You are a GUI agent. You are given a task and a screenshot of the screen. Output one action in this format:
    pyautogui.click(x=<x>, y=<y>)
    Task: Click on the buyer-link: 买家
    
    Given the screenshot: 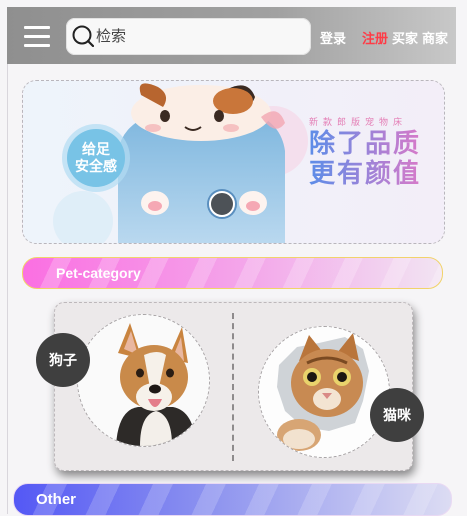 What is the action you would take?
    pyautogui.click(x=405, y=37)
    